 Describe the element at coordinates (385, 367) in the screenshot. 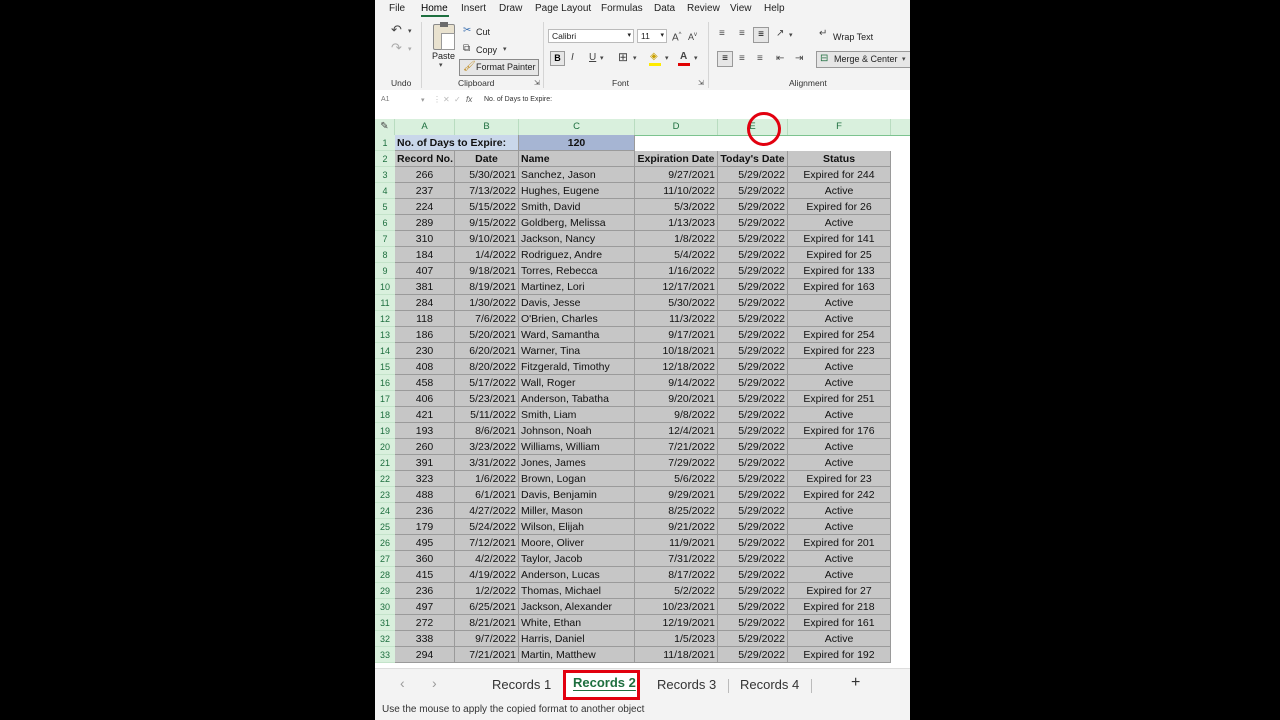

I see `row-number: 15` at that location.